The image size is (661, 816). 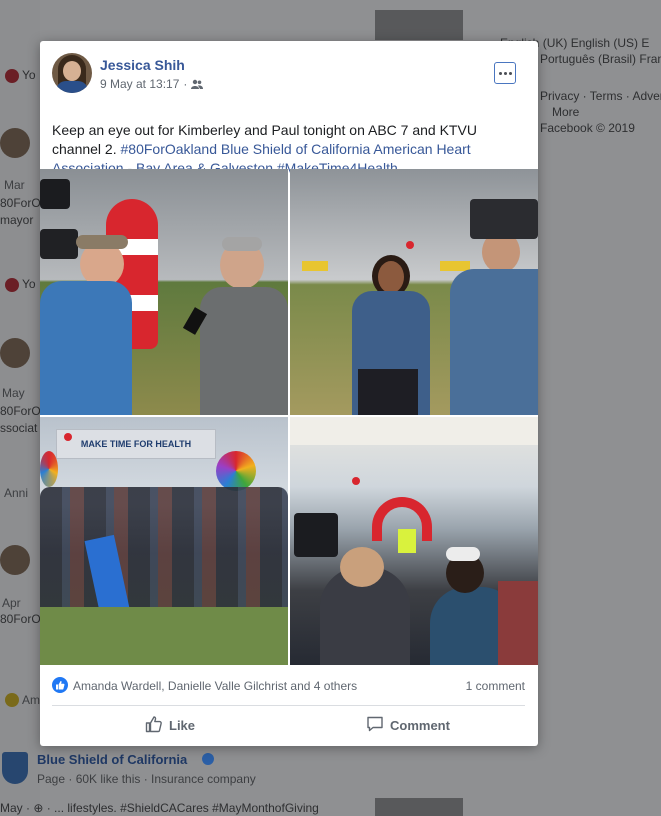 What do you see at coordinates (19, 428) in the screenshot?
I see `left-snippet: ssociat` at bounding box center [19, 428].